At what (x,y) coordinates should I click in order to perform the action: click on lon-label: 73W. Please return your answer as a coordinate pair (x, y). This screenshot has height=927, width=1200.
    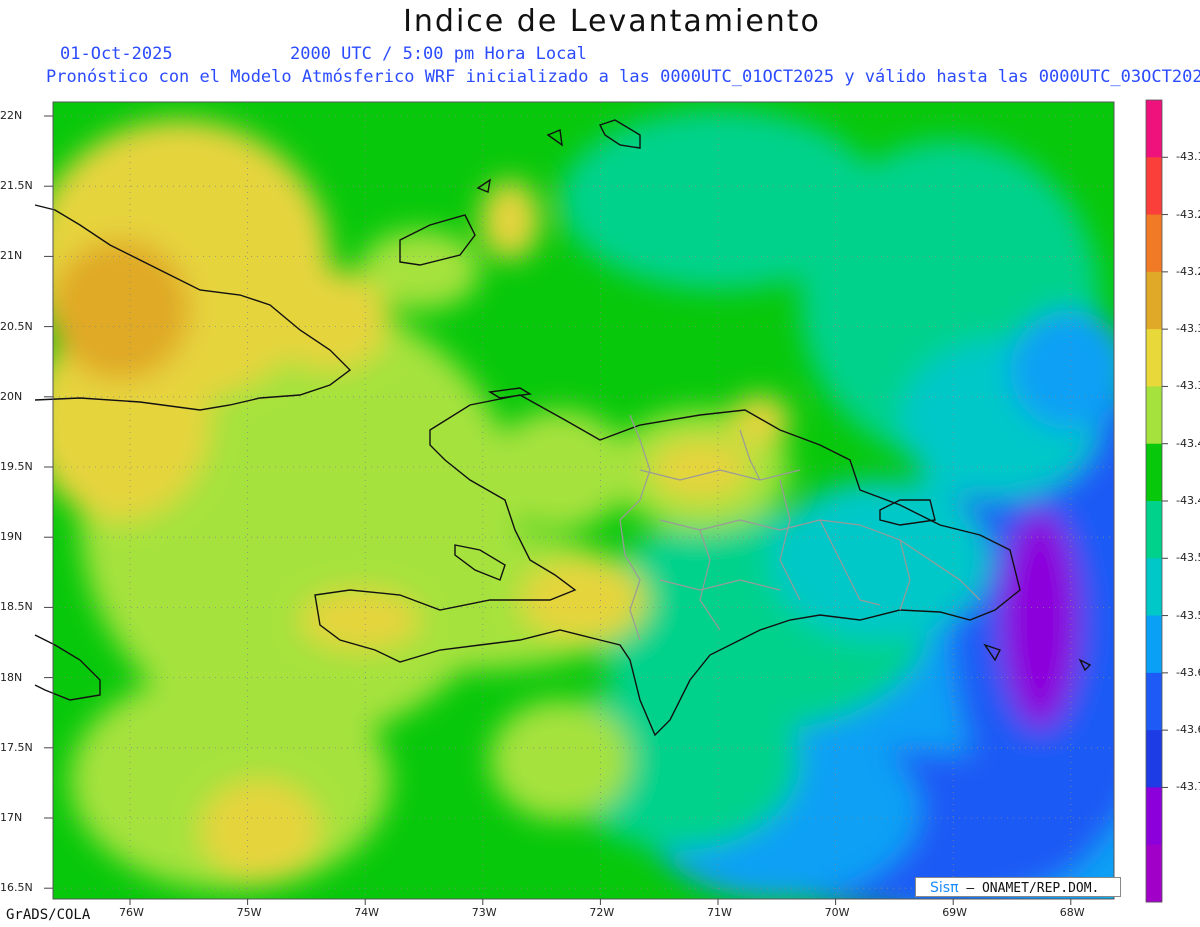
    Looking at the image, I should click on (484, 912).